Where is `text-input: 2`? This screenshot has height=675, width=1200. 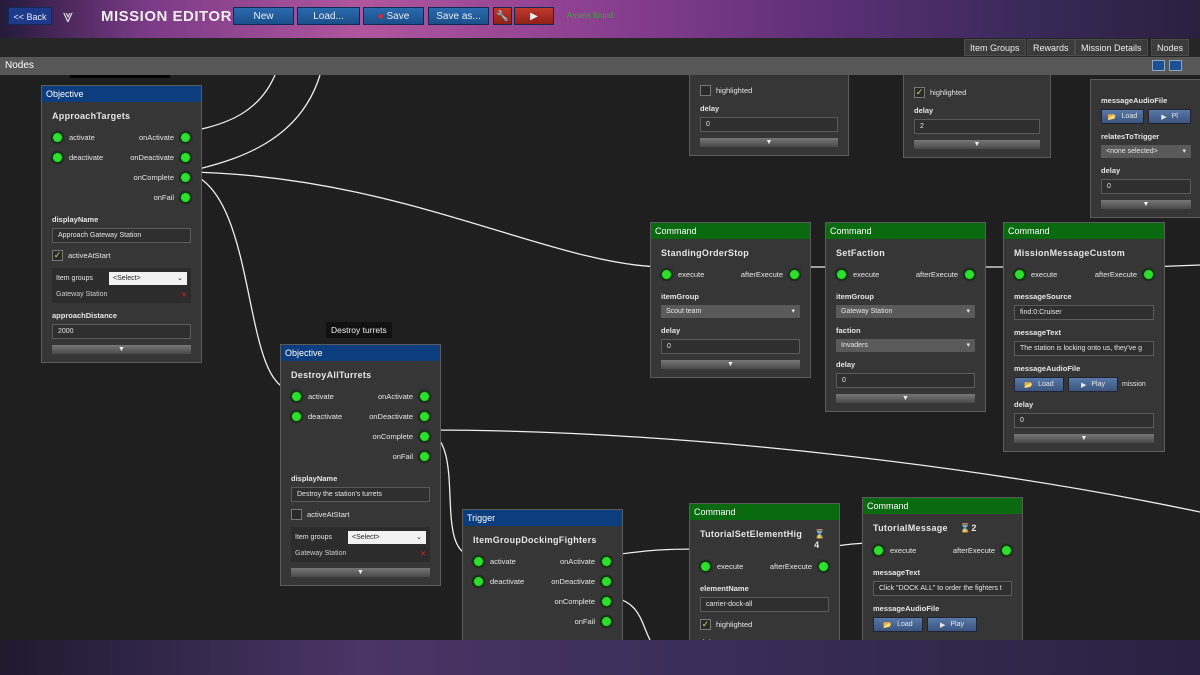
text-input: 2 is located at coordinates (977, 126).